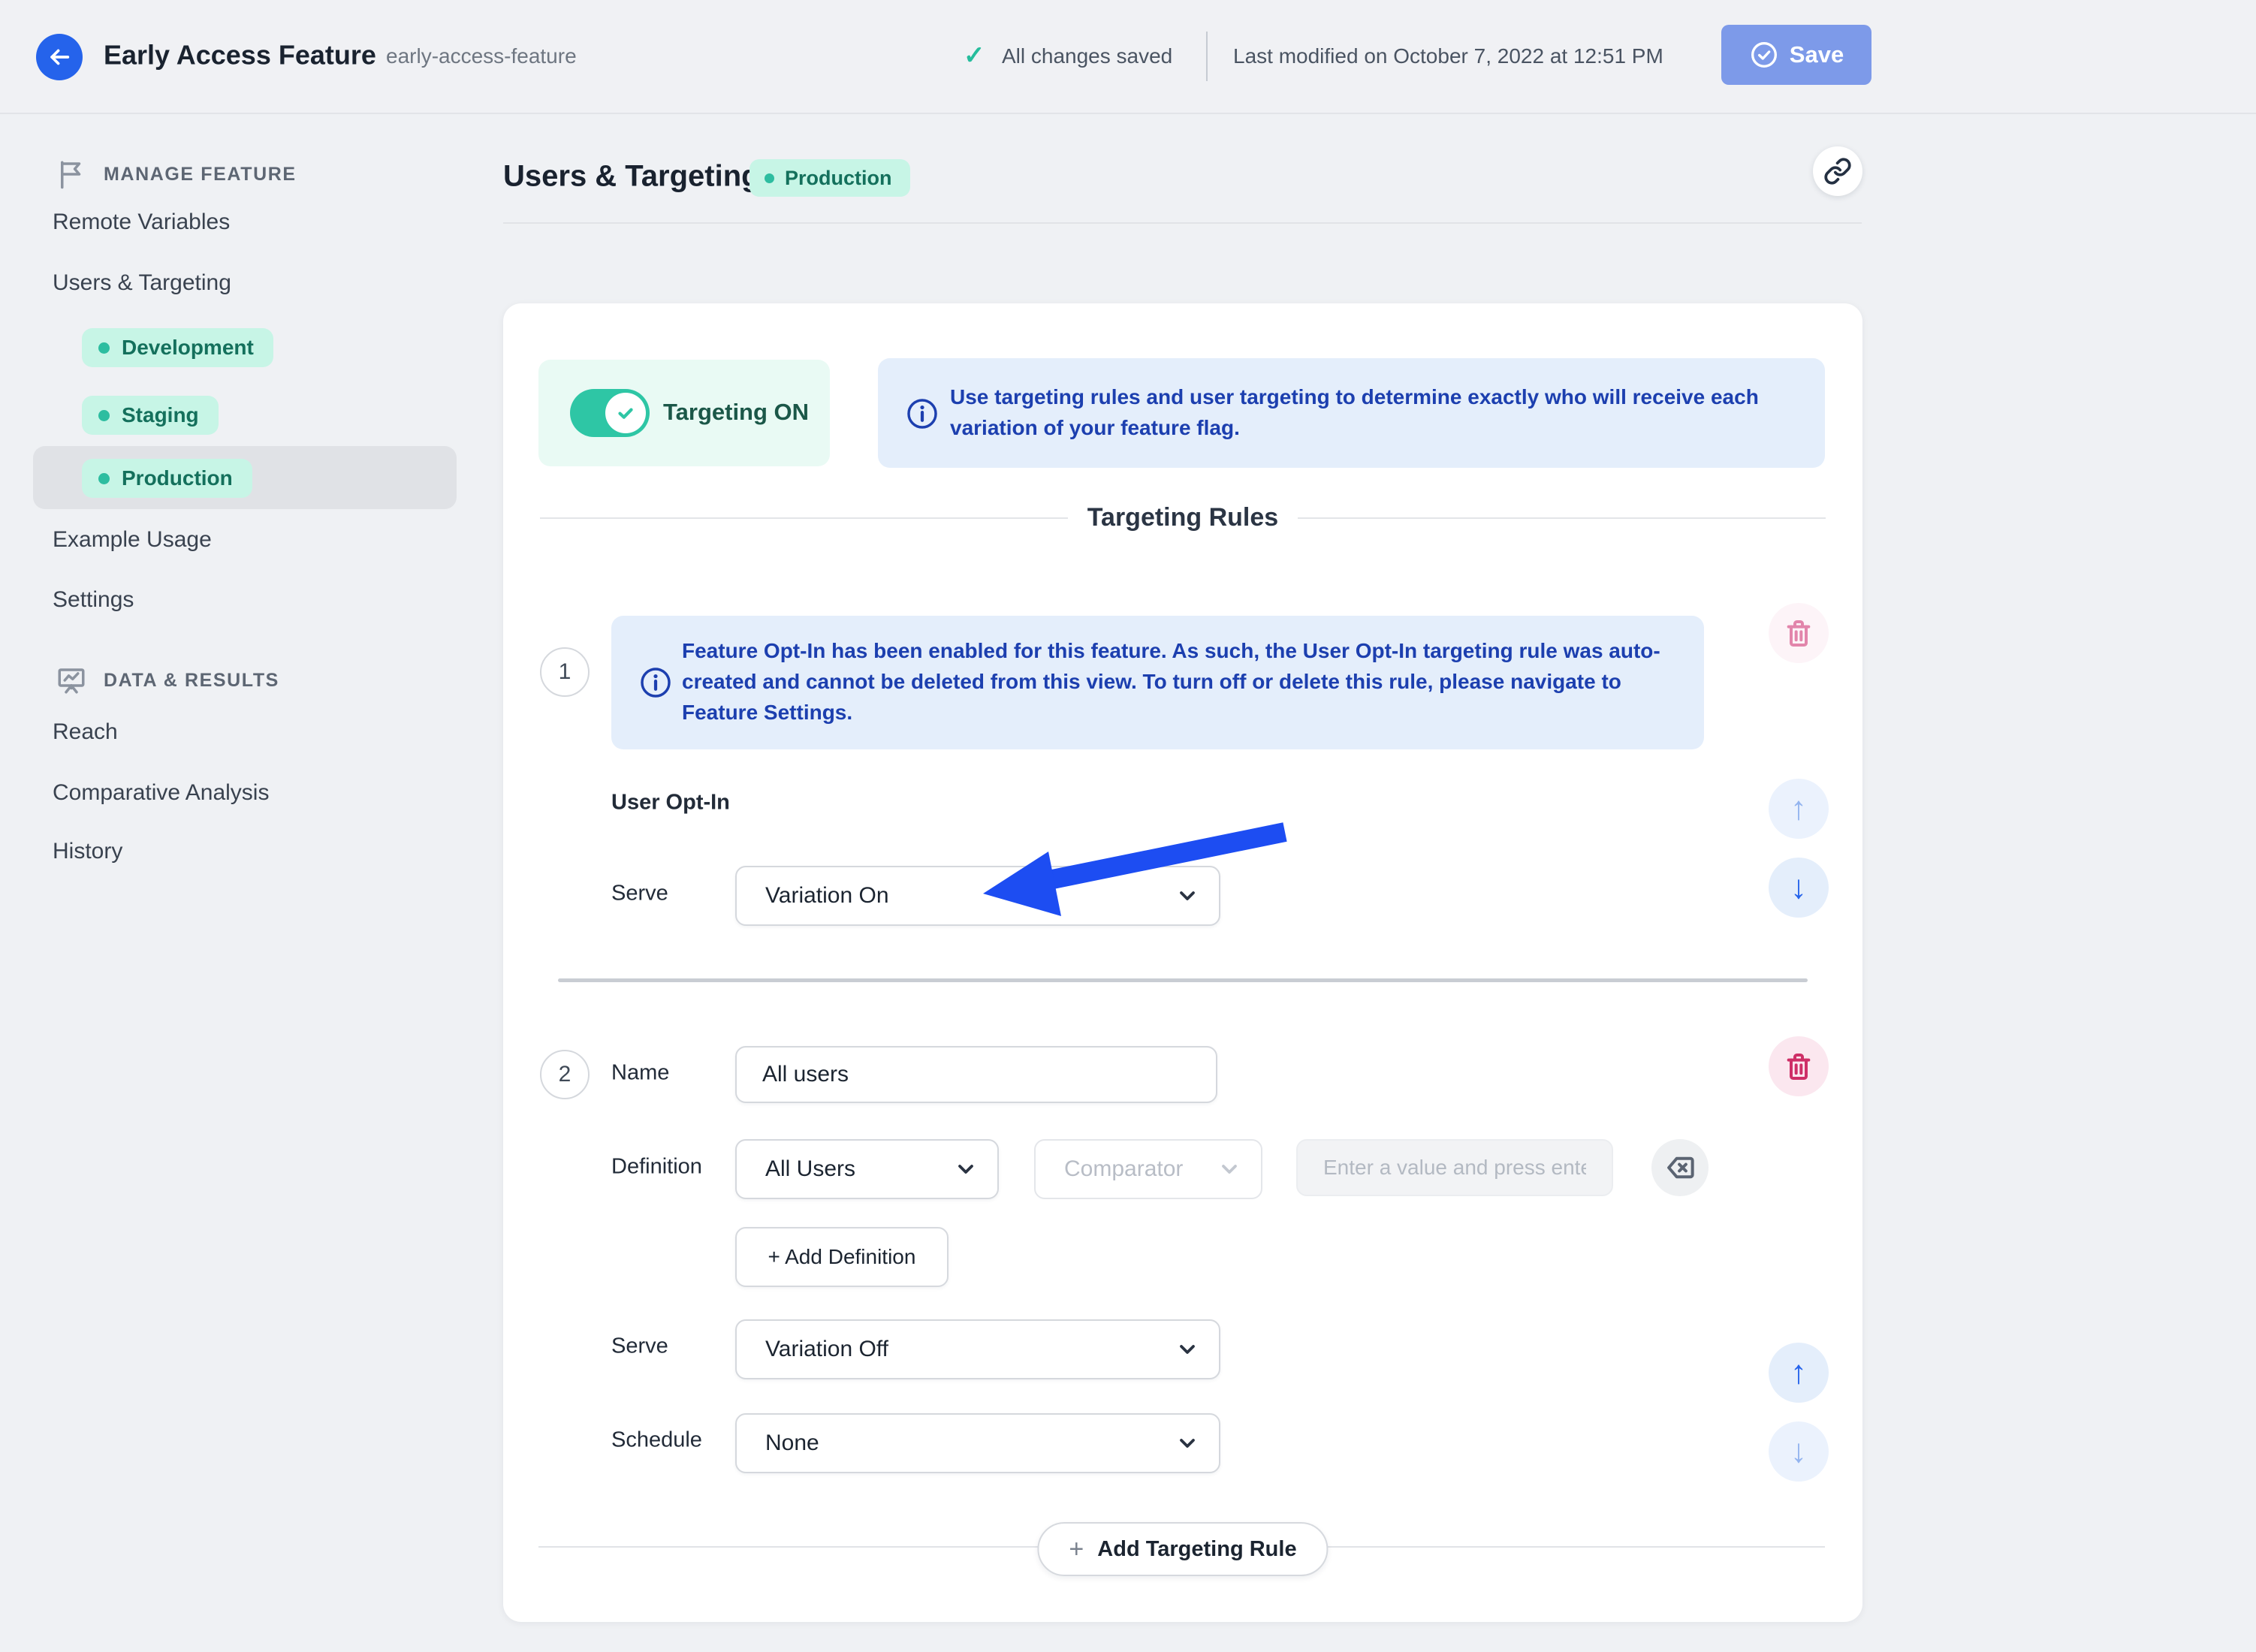 Image resolution: width=2256 pixels, height=1652 pixels. I want to click on flag-icon, so click(71, 175).